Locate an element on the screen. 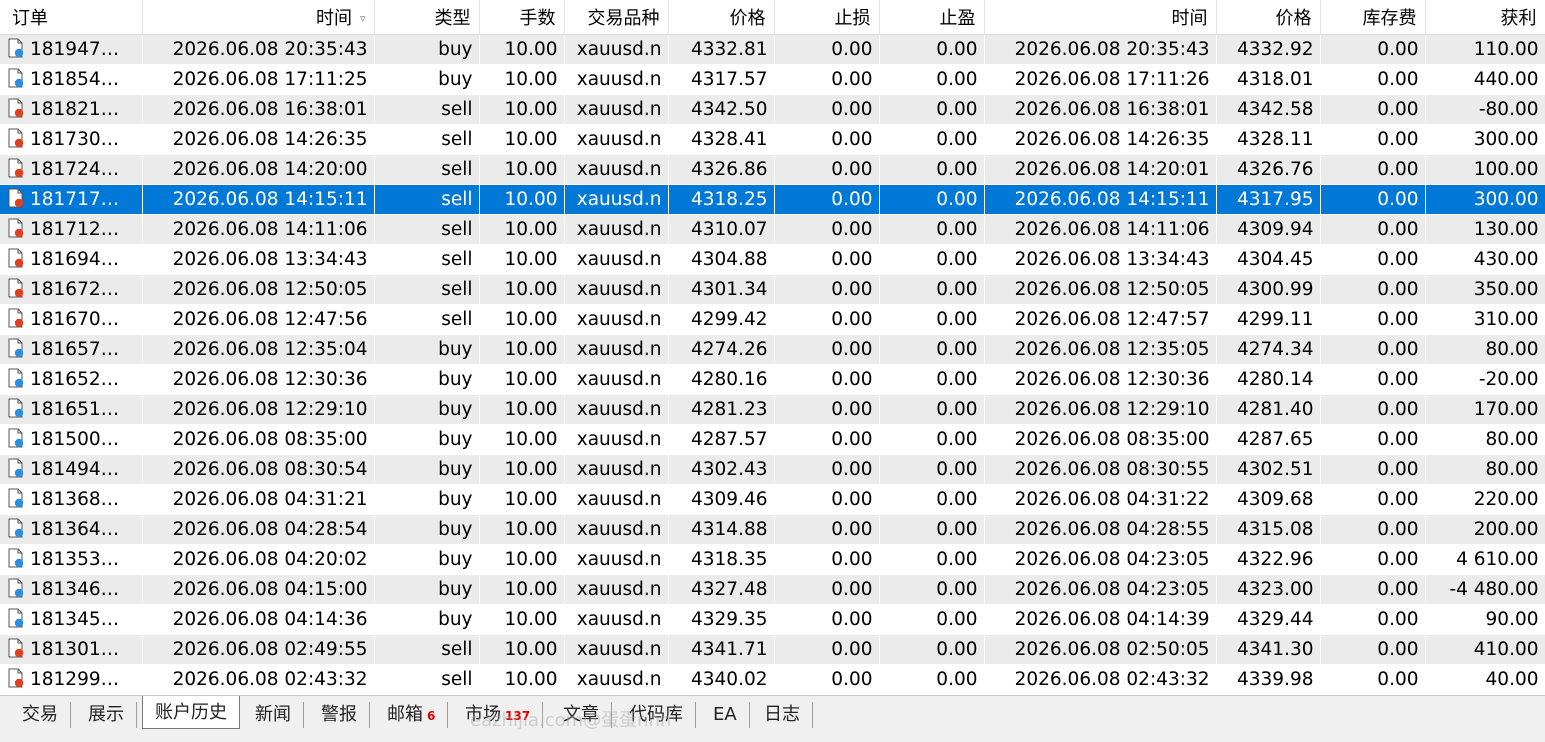 The image size is (1545, 742). tab-account-history: 账户历史 is located at coordinates (191, 712).